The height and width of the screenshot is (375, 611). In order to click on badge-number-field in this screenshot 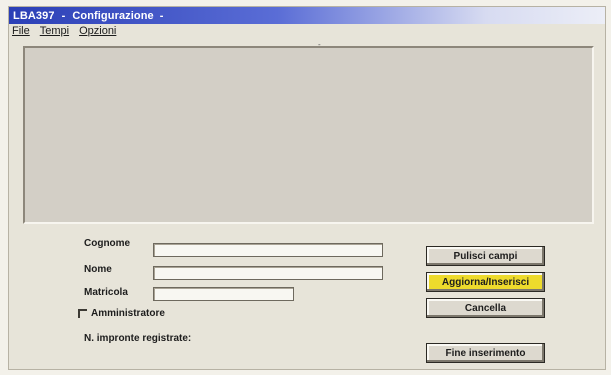, I will do `click(223, 294)`.